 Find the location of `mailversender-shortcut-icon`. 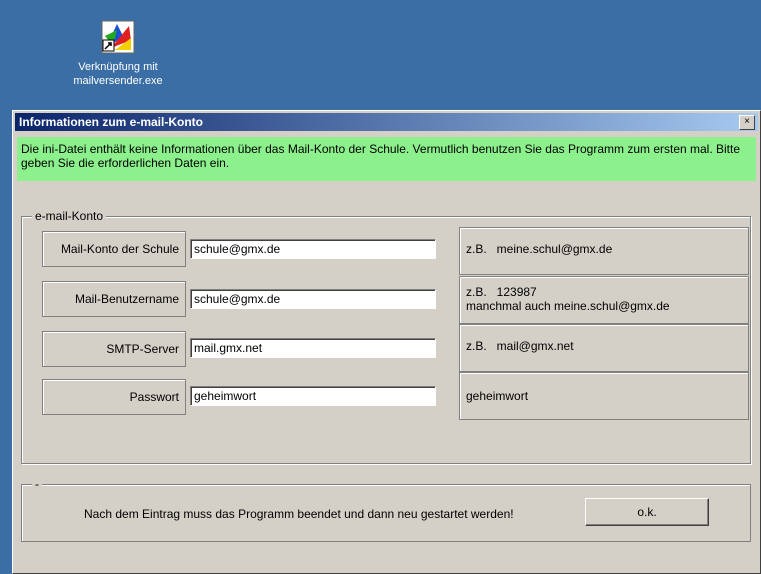

mailversender-shortcut-icon is located at coordinates (118, 37).